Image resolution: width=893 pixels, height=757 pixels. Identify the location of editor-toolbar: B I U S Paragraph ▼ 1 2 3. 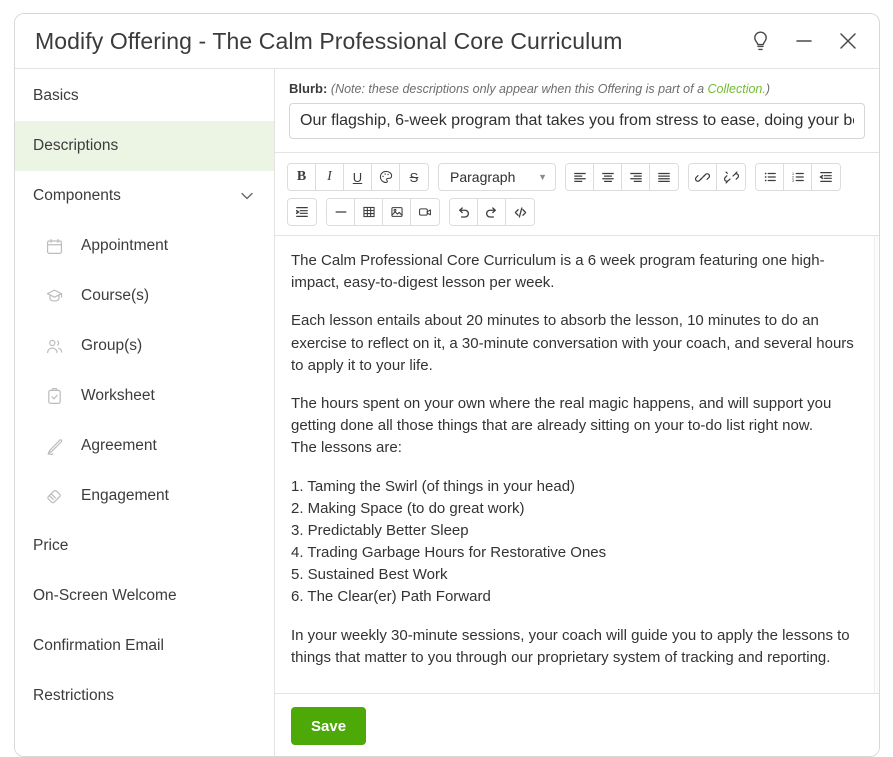
(577, 194).